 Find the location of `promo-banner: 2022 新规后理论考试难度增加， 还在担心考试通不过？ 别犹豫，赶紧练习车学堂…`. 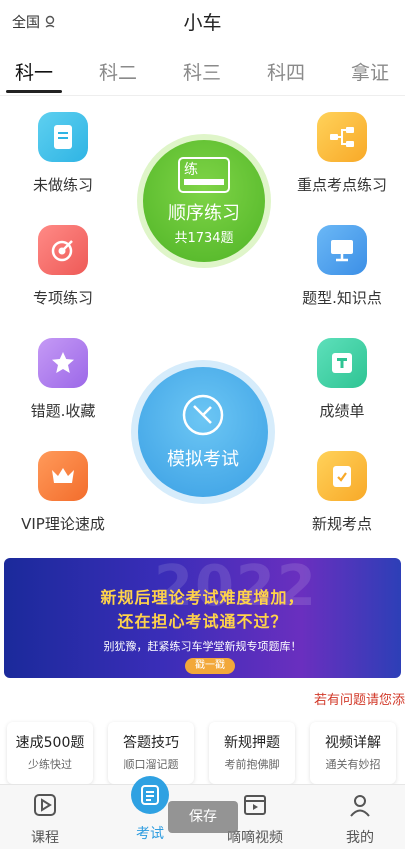

promo-banner: 2022 新规后理论考试难度增加， 还在担心考试通不过？ 别犹豫，赶紧练习车学堂… is located at coordinates (202, 618).